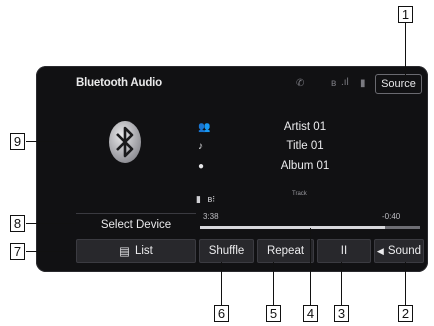  What do you see at coordinates (345, 82) in the screenshot?
I see `signal-bars-icon: .ıl` at bounding box center [345, 82].